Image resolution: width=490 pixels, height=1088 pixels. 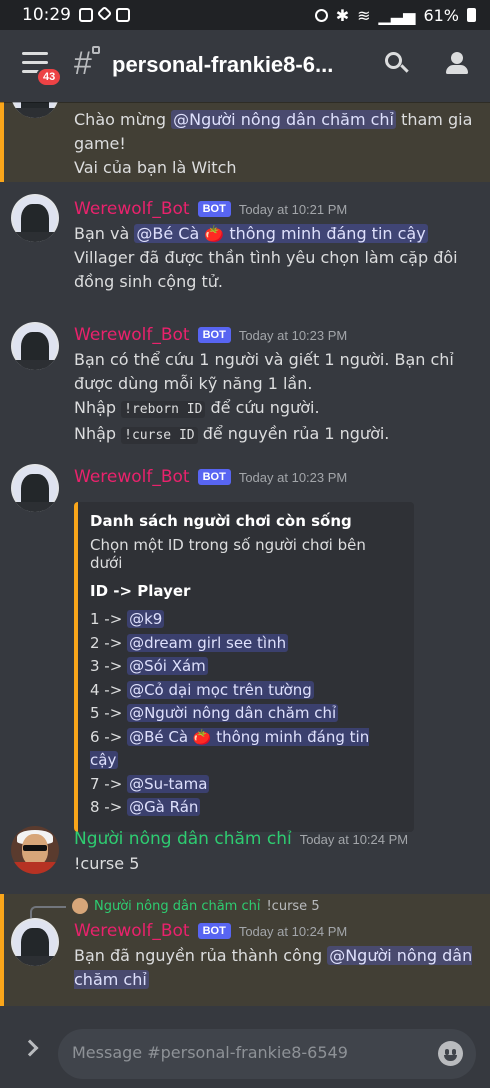 What do you see at coordinates (123, 15) in the screenshot?
I see `notification-icon` at bounding box center [123, 15].